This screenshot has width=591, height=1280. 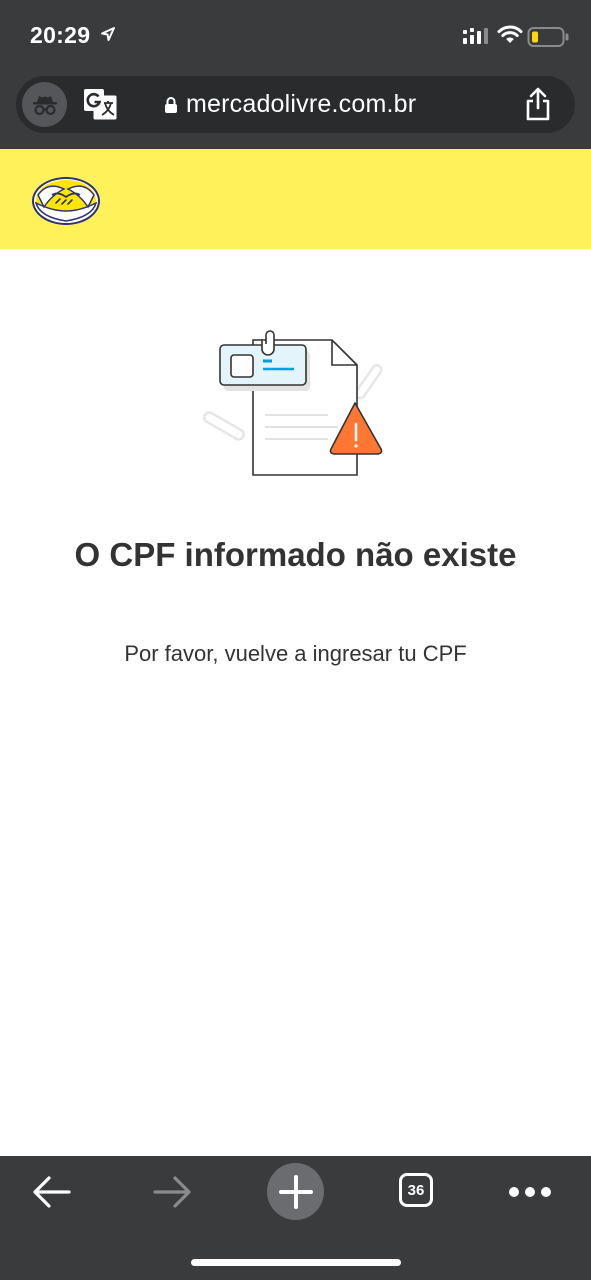 I want to click on error-title: O CPF informado não existe, so click(x=295, y=554).